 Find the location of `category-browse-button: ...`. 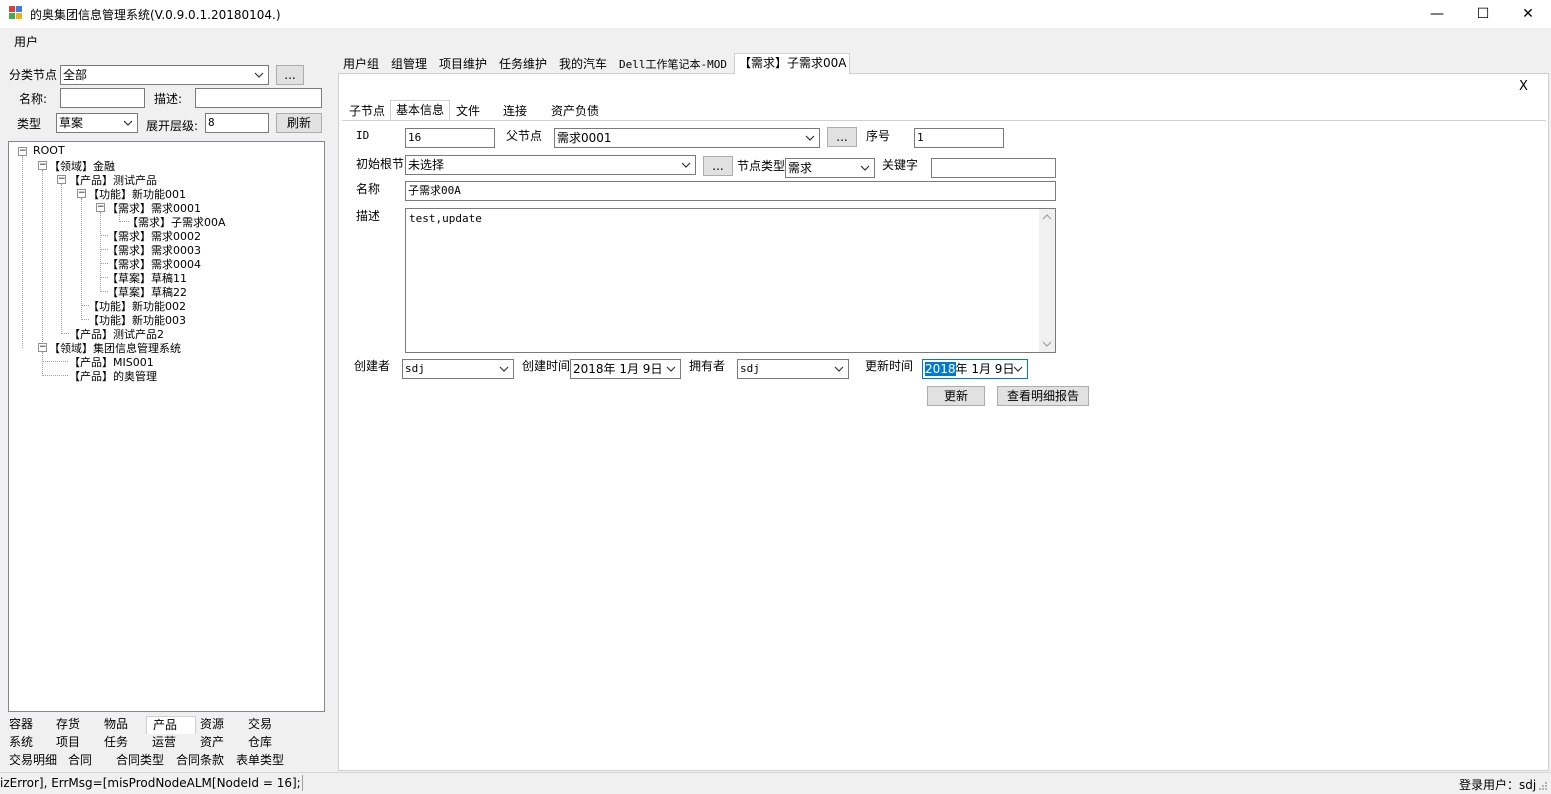

category-browse-button: ... is located at coordinates (290, 75).